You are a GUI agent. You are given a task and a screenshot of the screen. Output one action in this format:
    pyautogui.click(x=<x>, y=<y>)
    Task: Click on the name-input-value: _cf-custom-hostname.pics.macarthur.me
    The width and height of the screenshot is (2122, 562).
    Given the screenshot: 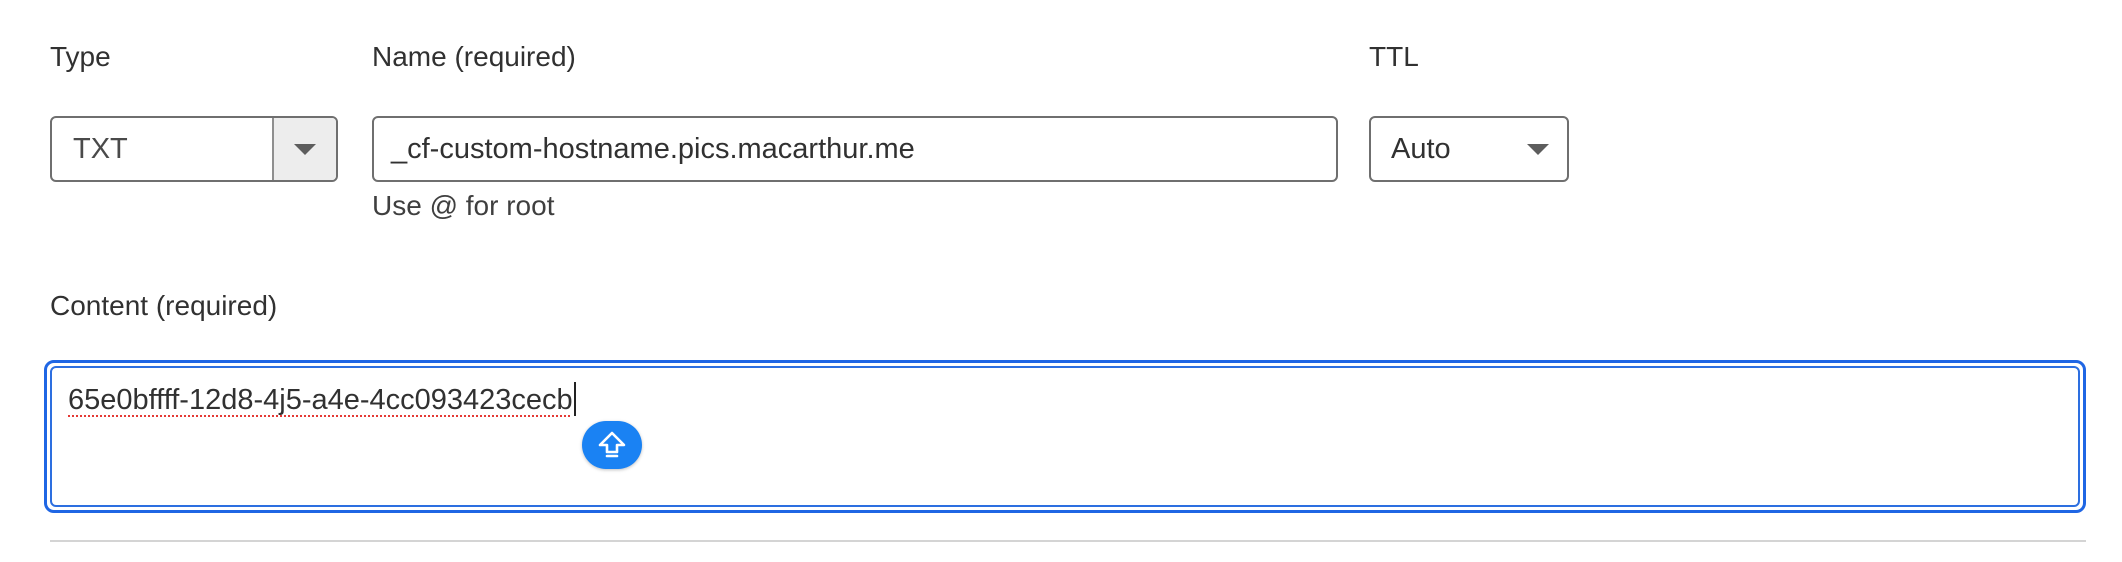 What is the action you would take?
    pyautogui.click(x=653, y=149)
    